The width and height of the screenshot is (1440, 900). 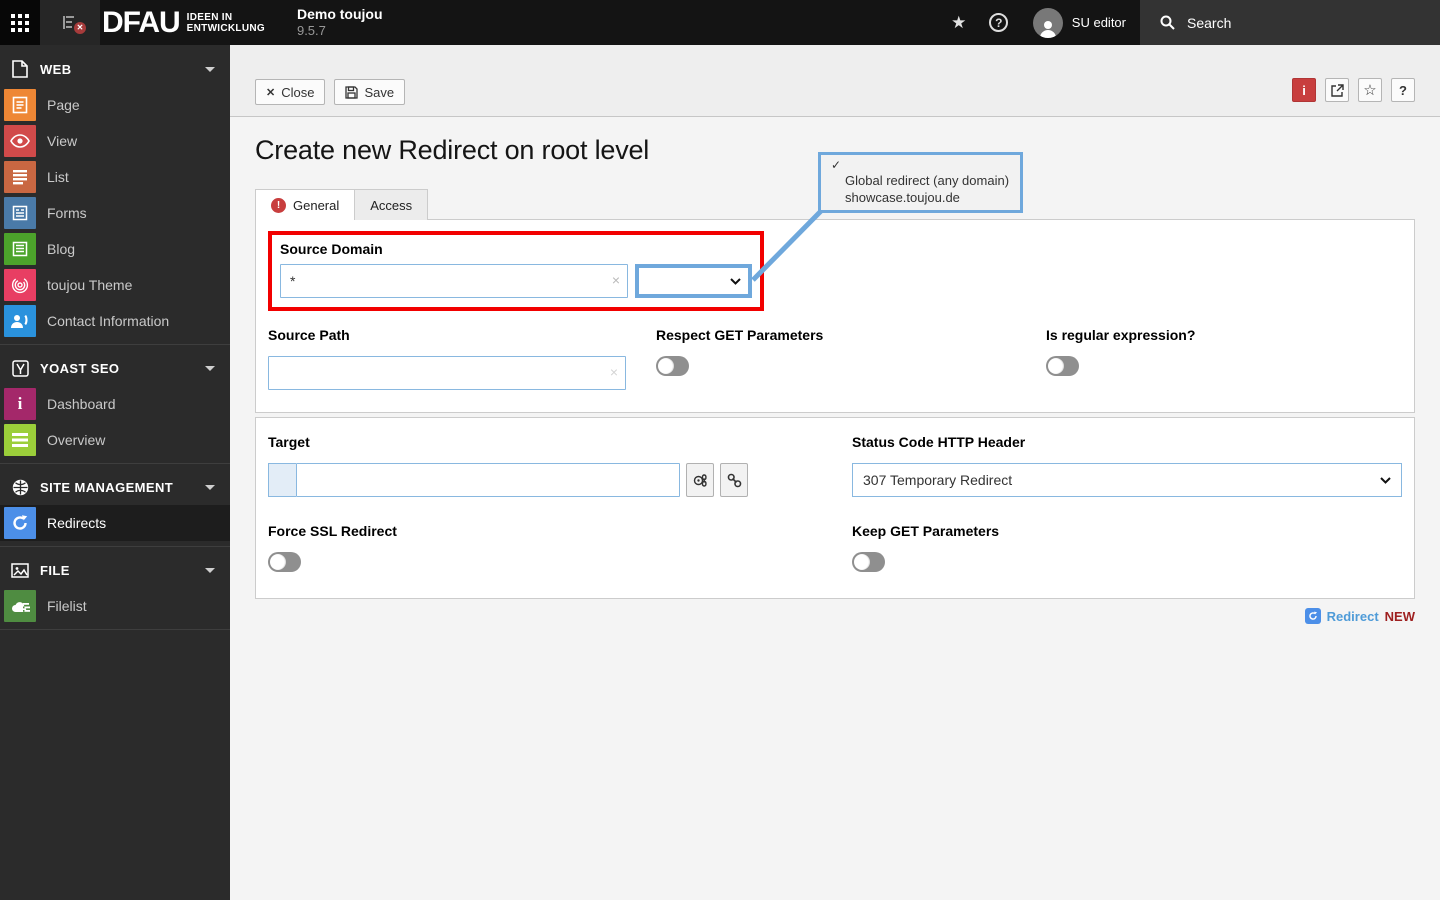 I want to click on source-domain-select, so click(x=693, y=281).